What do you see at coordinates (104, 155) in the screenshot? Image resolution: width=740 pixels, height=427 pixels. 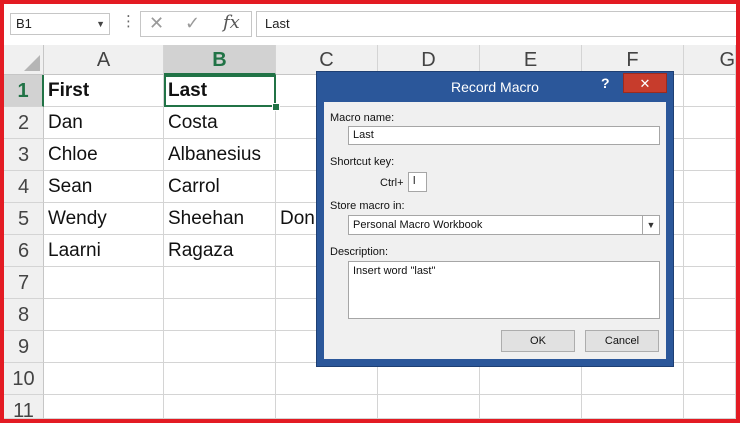 I see `cell-a3: Chloe` at bounding box center [104, 155].